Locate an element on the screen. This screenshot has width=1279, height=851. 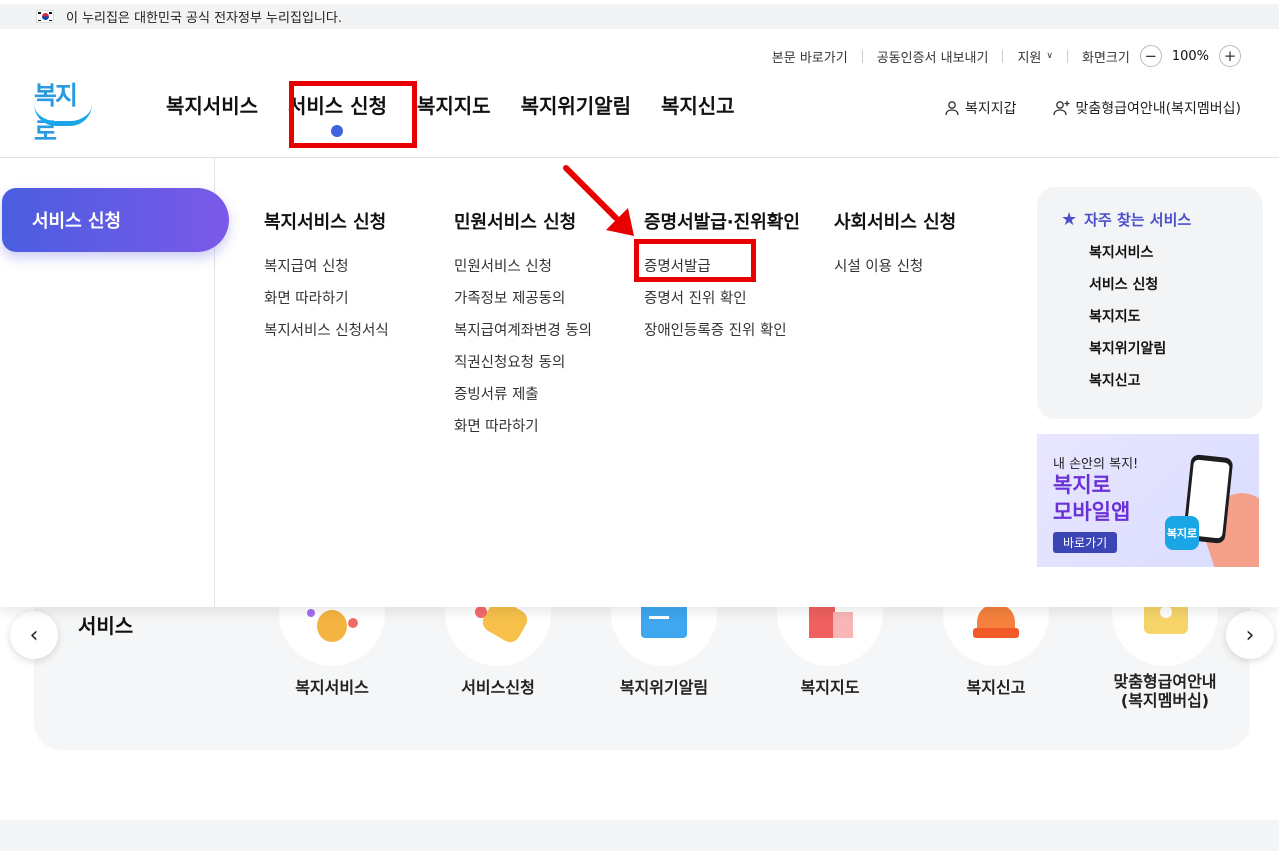
favorites-title-text: 자주 찾는 서비스 is located at coordinates (1138, 220).